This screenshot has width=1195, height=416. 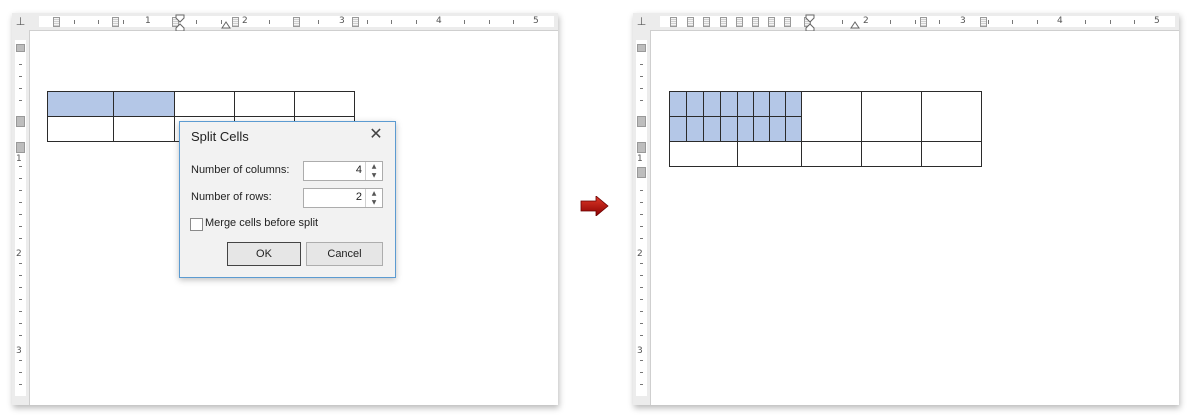 I want to click on ok-button: OK, so click(x=264, y=254).